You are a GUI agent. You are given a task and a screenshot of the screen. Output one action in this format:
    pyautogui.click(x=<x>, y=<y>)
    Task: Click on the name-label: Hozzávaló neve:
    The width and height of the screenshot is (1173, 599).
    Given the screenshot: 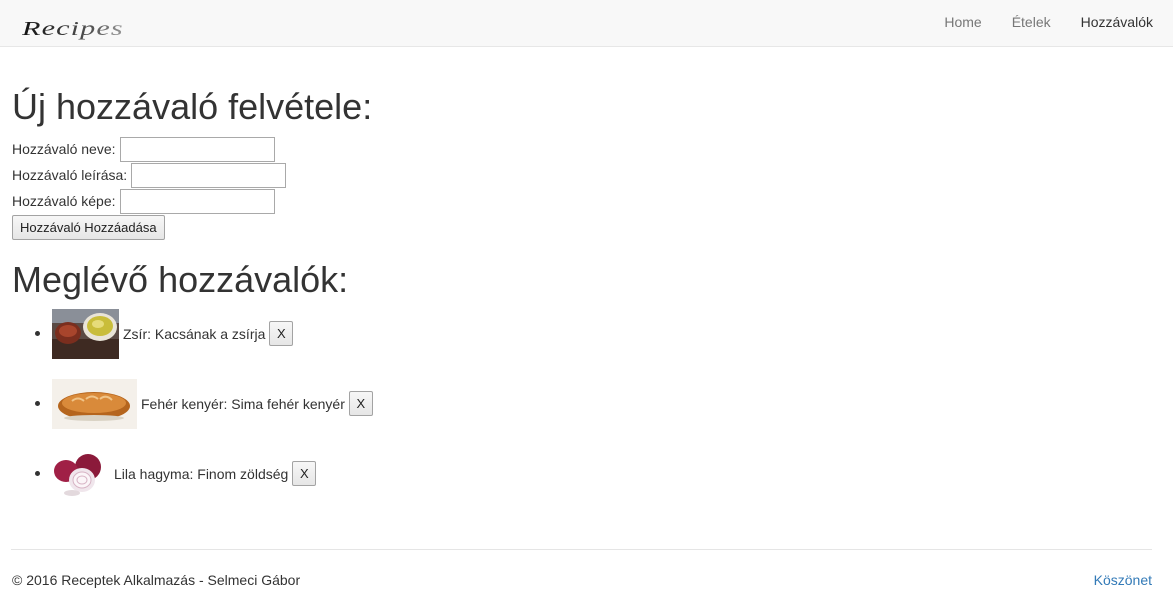 What is the action you would take?
    pyautogui.click(x=64, y=149)
    